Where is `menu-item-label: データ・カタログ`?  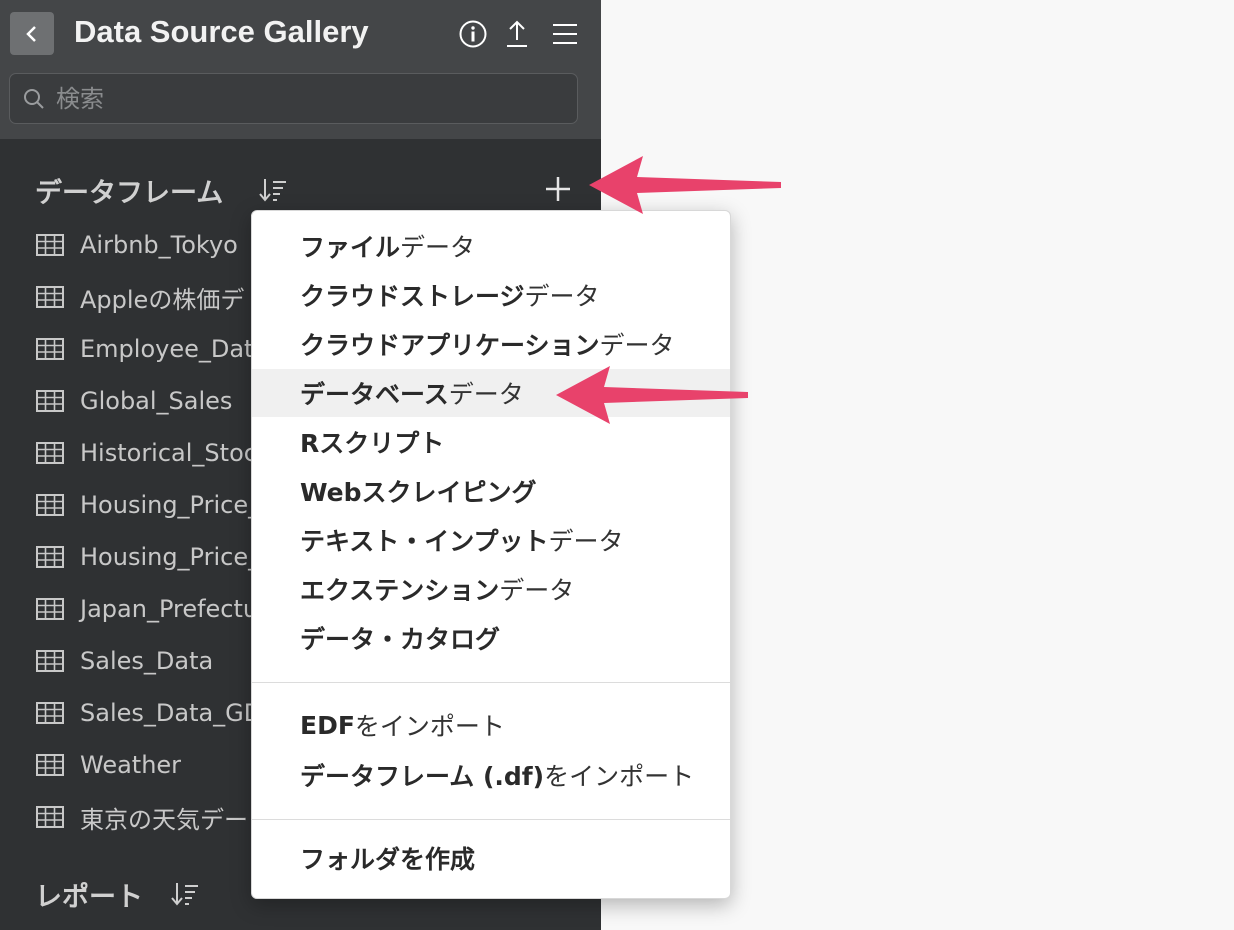
menu-item-label: データ・カタログ is located at coordinates (400, 639).